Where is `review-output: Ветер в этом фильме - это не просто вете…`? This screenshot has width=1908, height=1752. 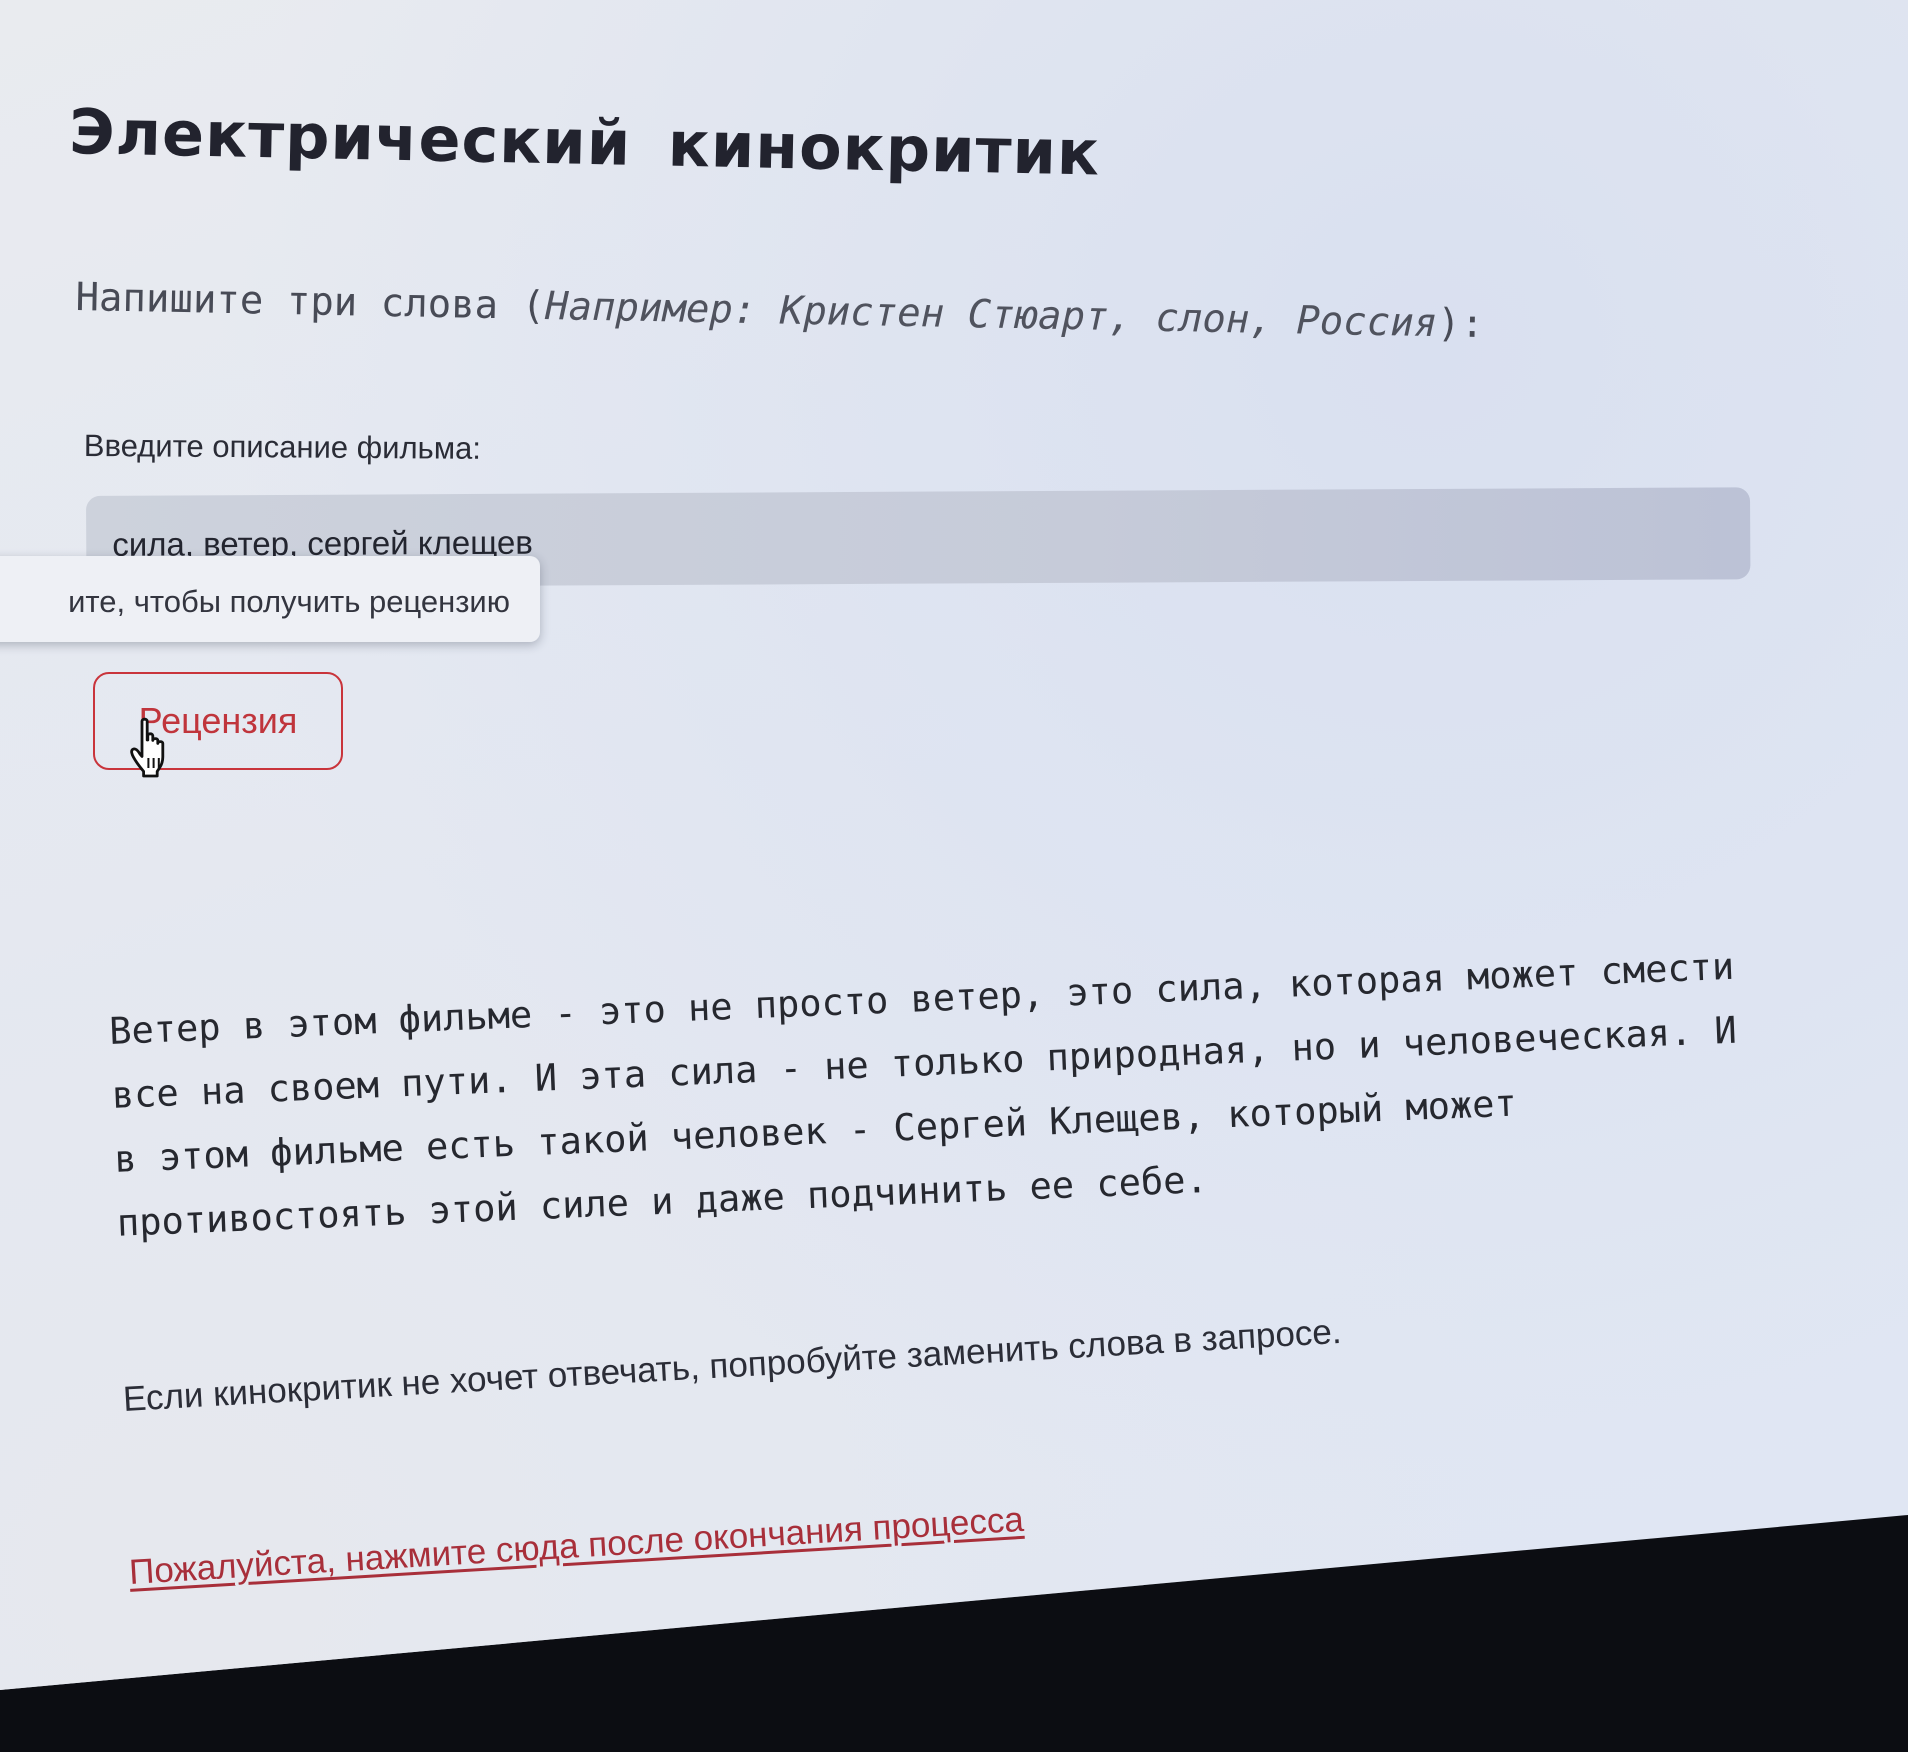 review-output: Ветер в этом фильме - это не просто вете… is located at coordinates (923, 1094).